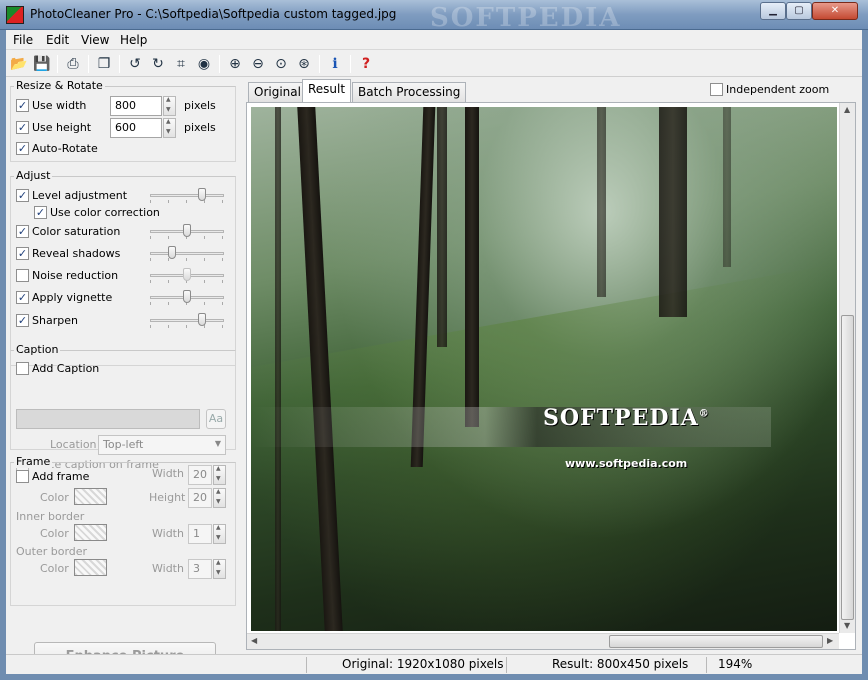 The width and height of the screenshot is (868, 680). I want to click on use-width-checkbox: ✓, so click(22, 105).